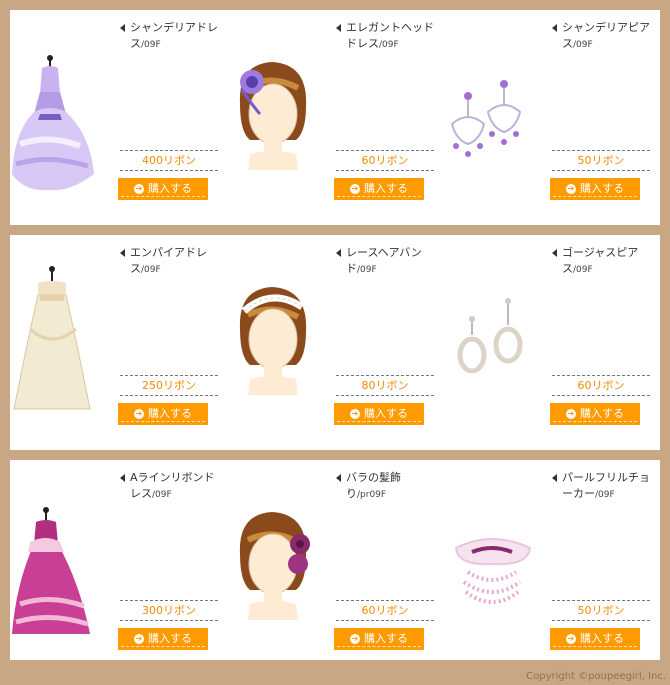  What do you see at coordinates (280, 109) in the screenshot?
I see `purple-flower-headdress-image` at bounding box center [280, 109].